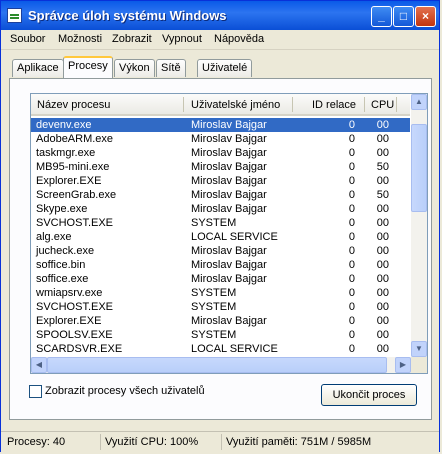  I want to click on title-bar: Správce úloh systému Windows _ □ ×, so click(220, 15).